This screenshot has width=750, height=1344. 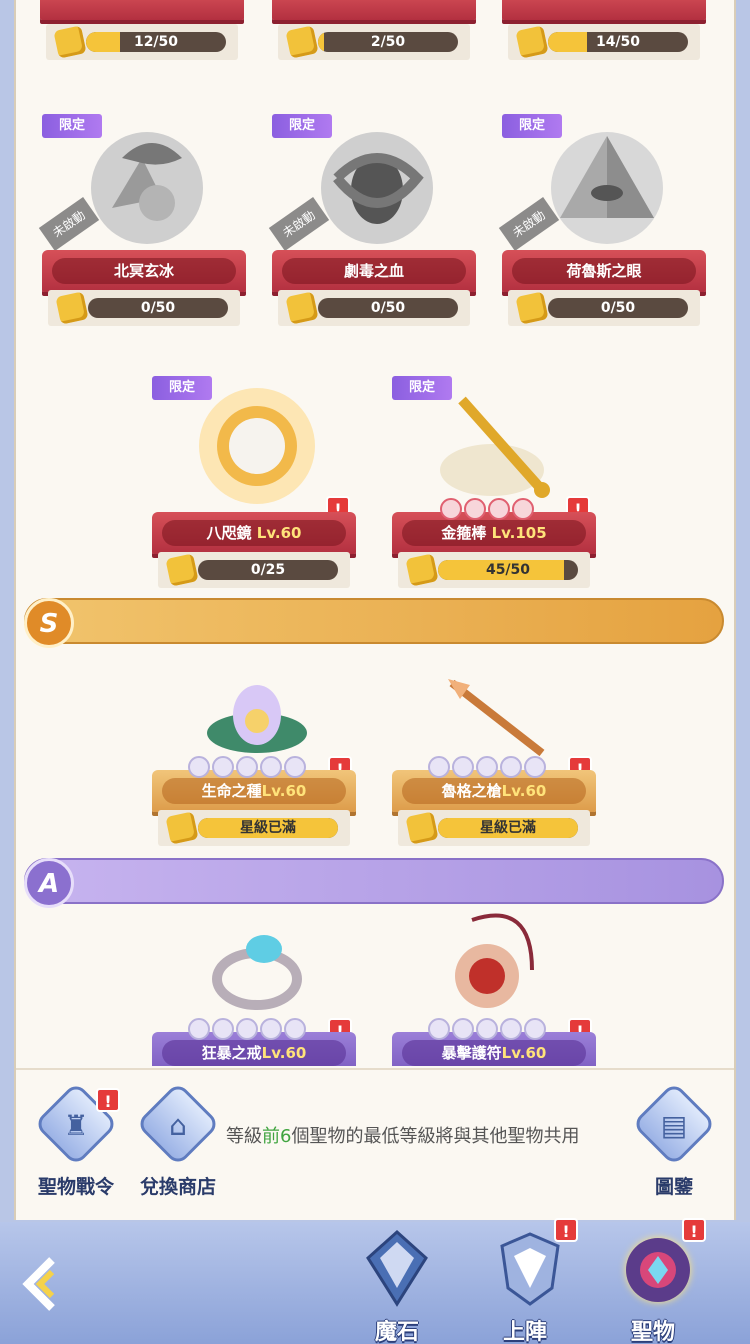 What do you see at coordinates (397, 1283) in the screenshot?
I see `tab-magic-stone: 魔石` at bounding box center [397, 1283].